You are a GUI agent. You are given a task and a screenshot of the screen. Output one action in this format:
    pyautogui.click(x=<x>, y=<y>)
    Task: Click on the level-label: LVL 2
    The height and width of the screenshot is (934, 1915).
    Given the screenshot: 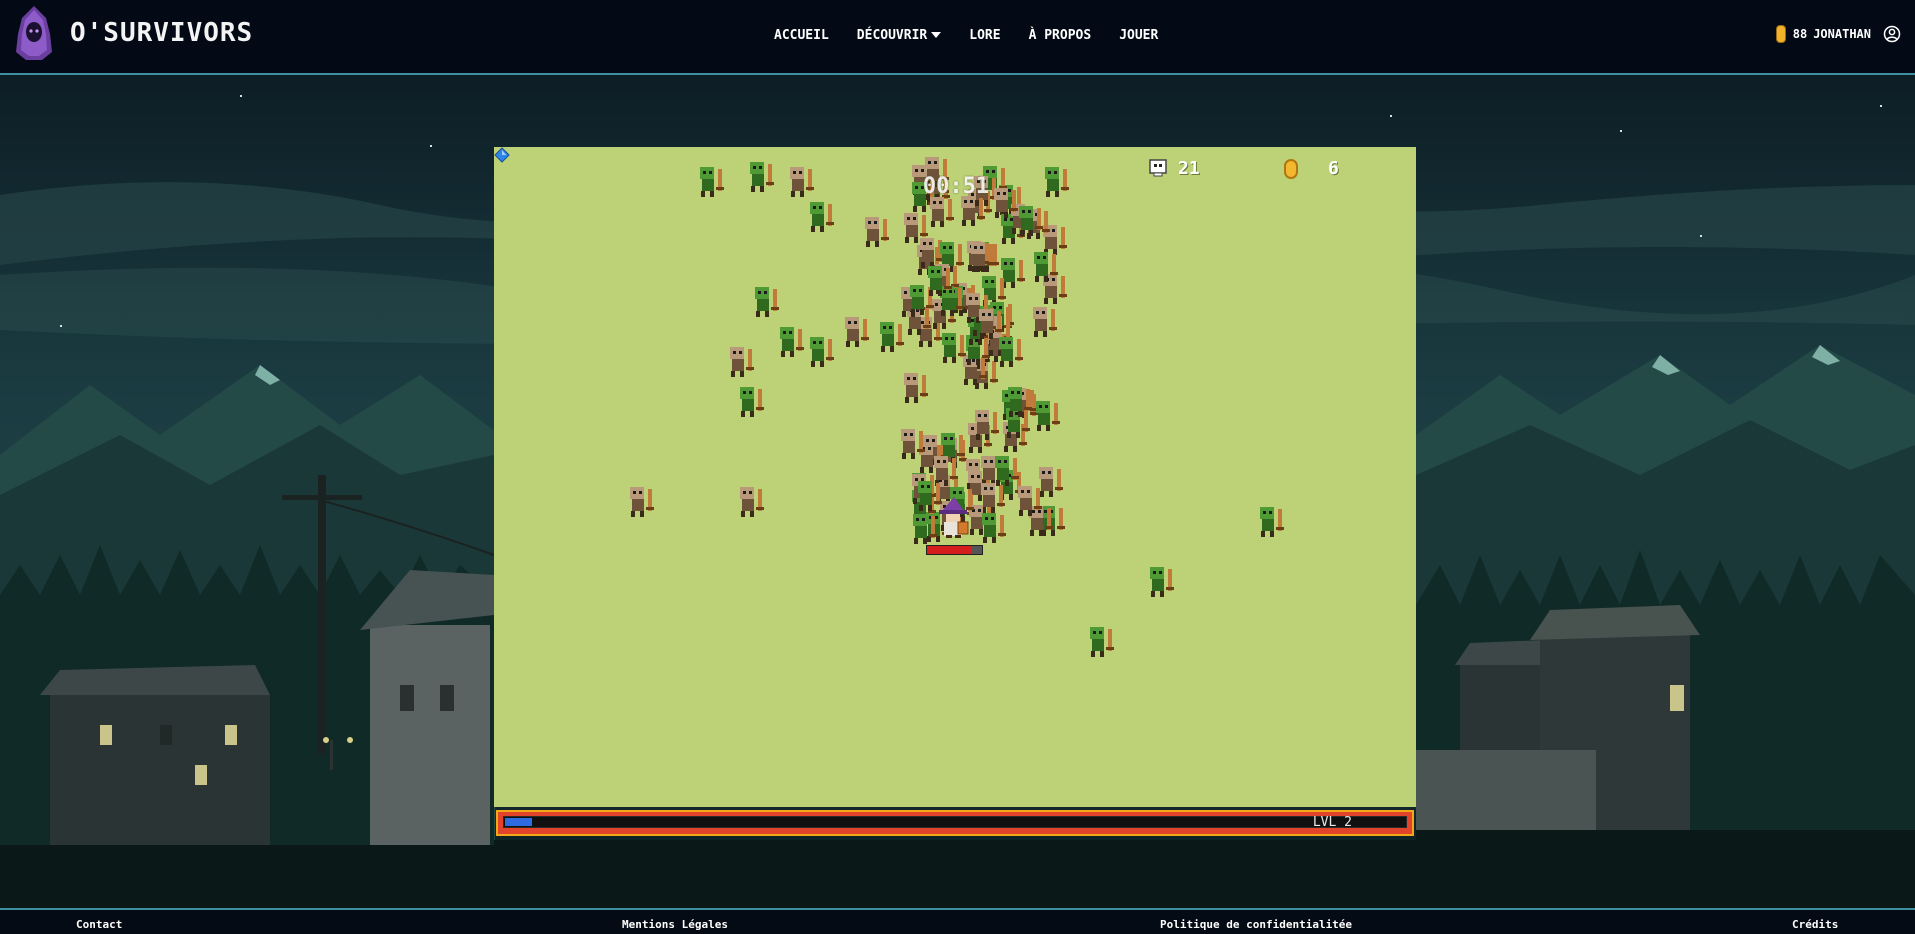 What is the action you would take?
    pyautogui.click(x=1332, y=822)
    